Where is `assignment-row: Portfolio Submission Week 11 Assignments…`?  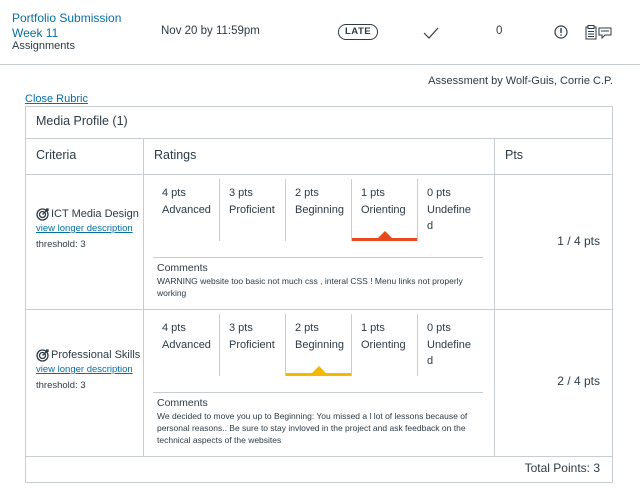
assignment-row: Portfolio Submission Week 11 Assignments… is located at coordinates (320, 32).